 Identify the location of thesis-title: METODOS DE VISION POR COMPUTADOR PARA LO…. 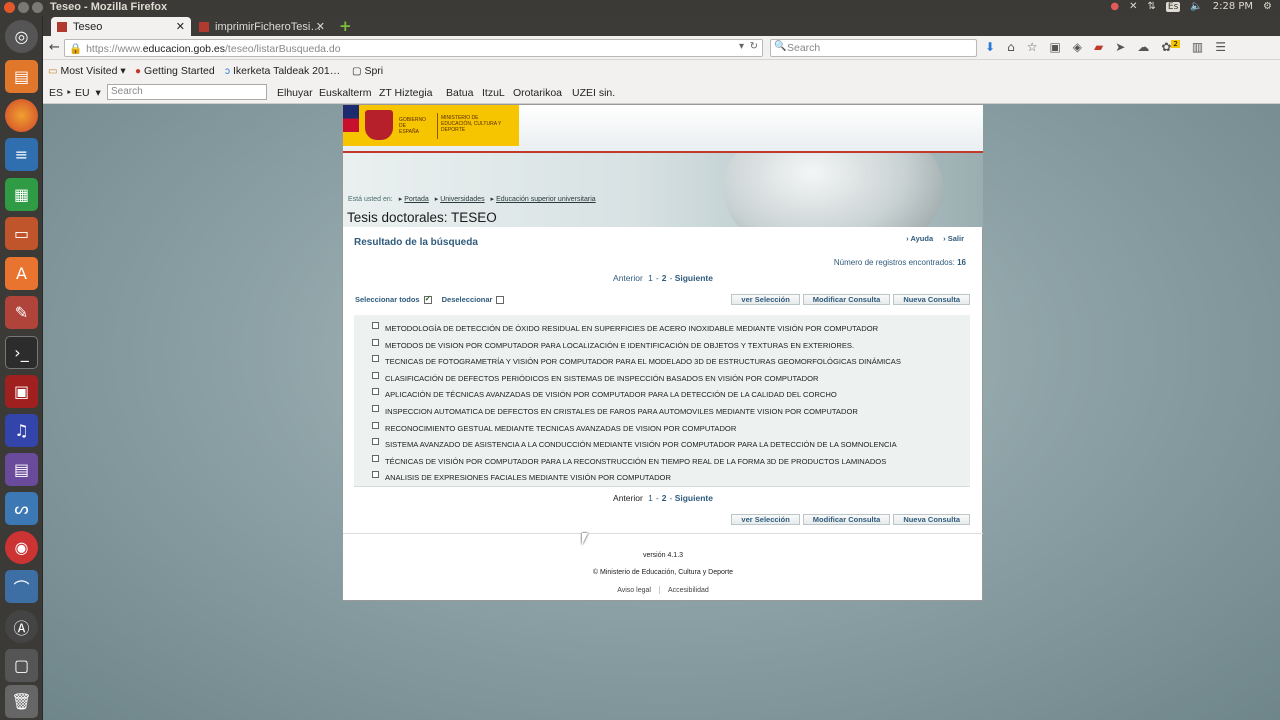
(619, 345).